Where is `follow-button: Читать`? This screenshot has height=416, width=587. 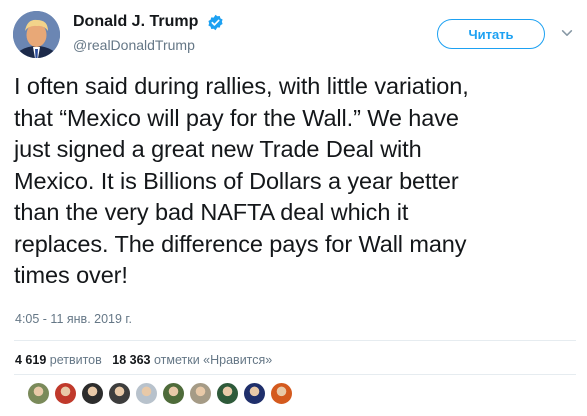 follow-button: Читать is located at coordinates (491, 34).